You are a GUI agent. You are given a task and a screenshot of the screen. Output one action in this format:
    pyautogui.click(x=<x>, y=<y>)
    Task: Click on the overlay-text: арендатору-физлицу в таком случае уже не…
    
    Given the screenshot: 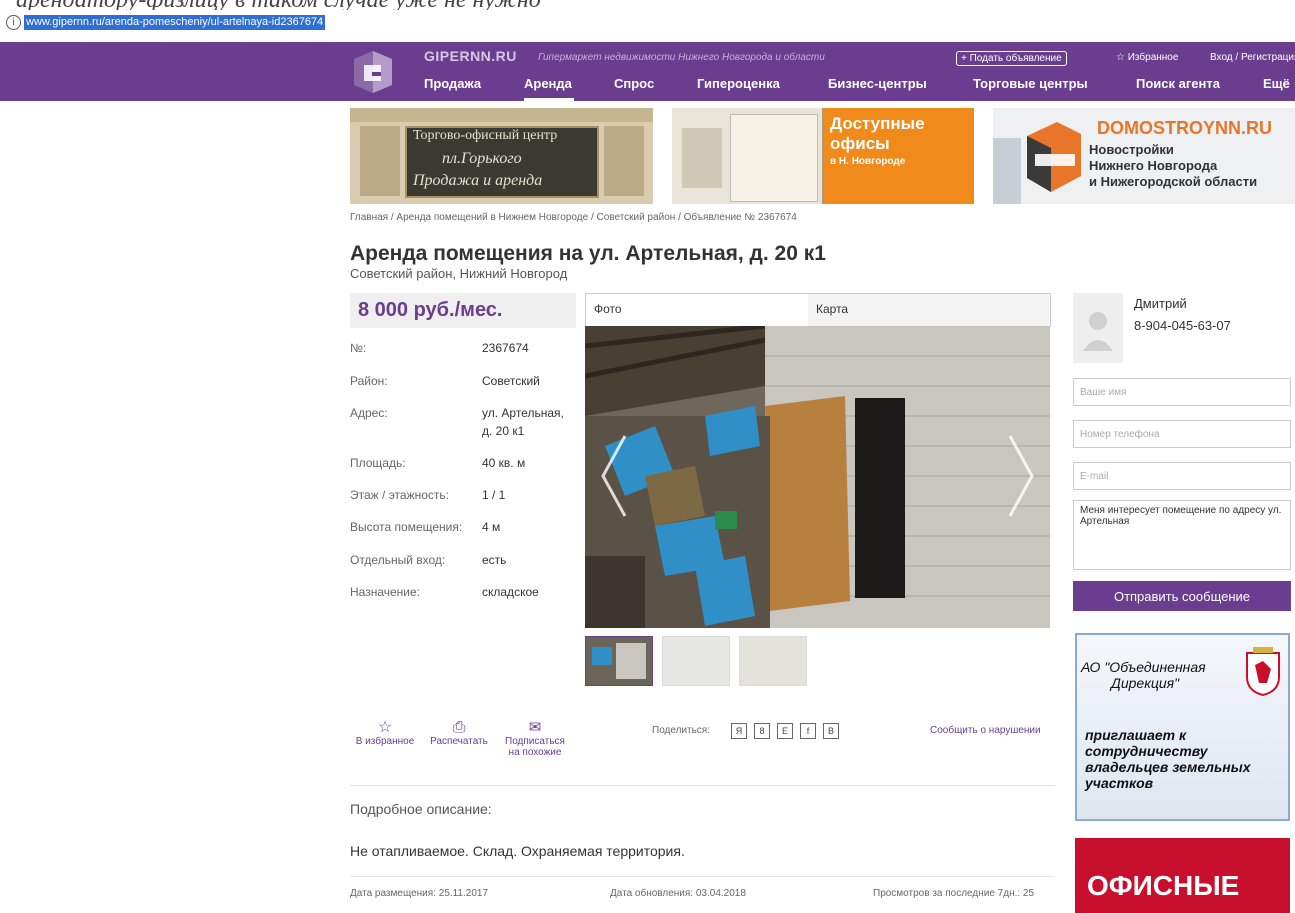 What is the action you would take?
    pyautogui.click(x=278, y=5)
    